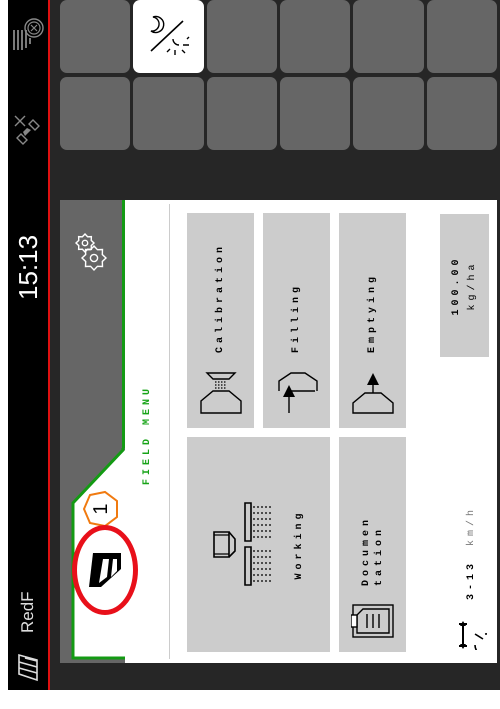  What do you see at coordinates (372, 621) in the screenshot?
I see `clipboard-icon` at bounding box center [372, 621].